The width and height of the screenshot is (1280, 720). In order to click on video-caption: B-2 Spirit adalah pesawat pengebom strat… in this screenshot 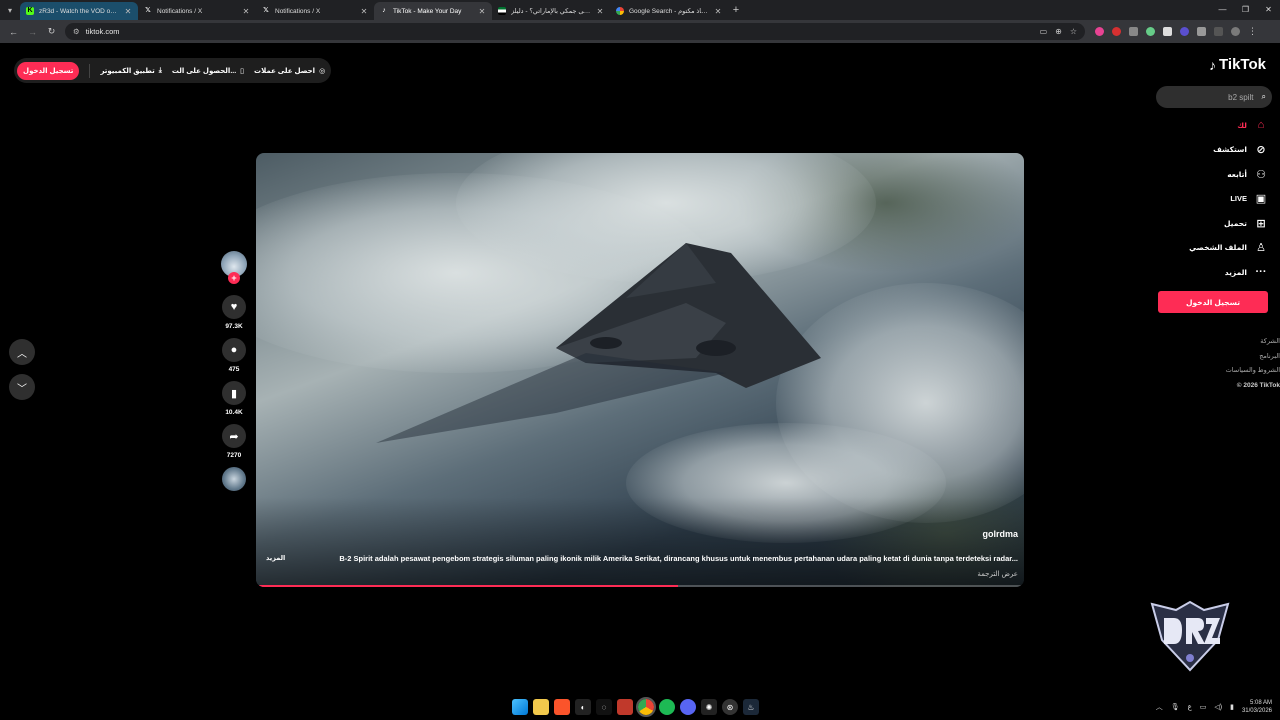, I will do `click(678, 558)`.